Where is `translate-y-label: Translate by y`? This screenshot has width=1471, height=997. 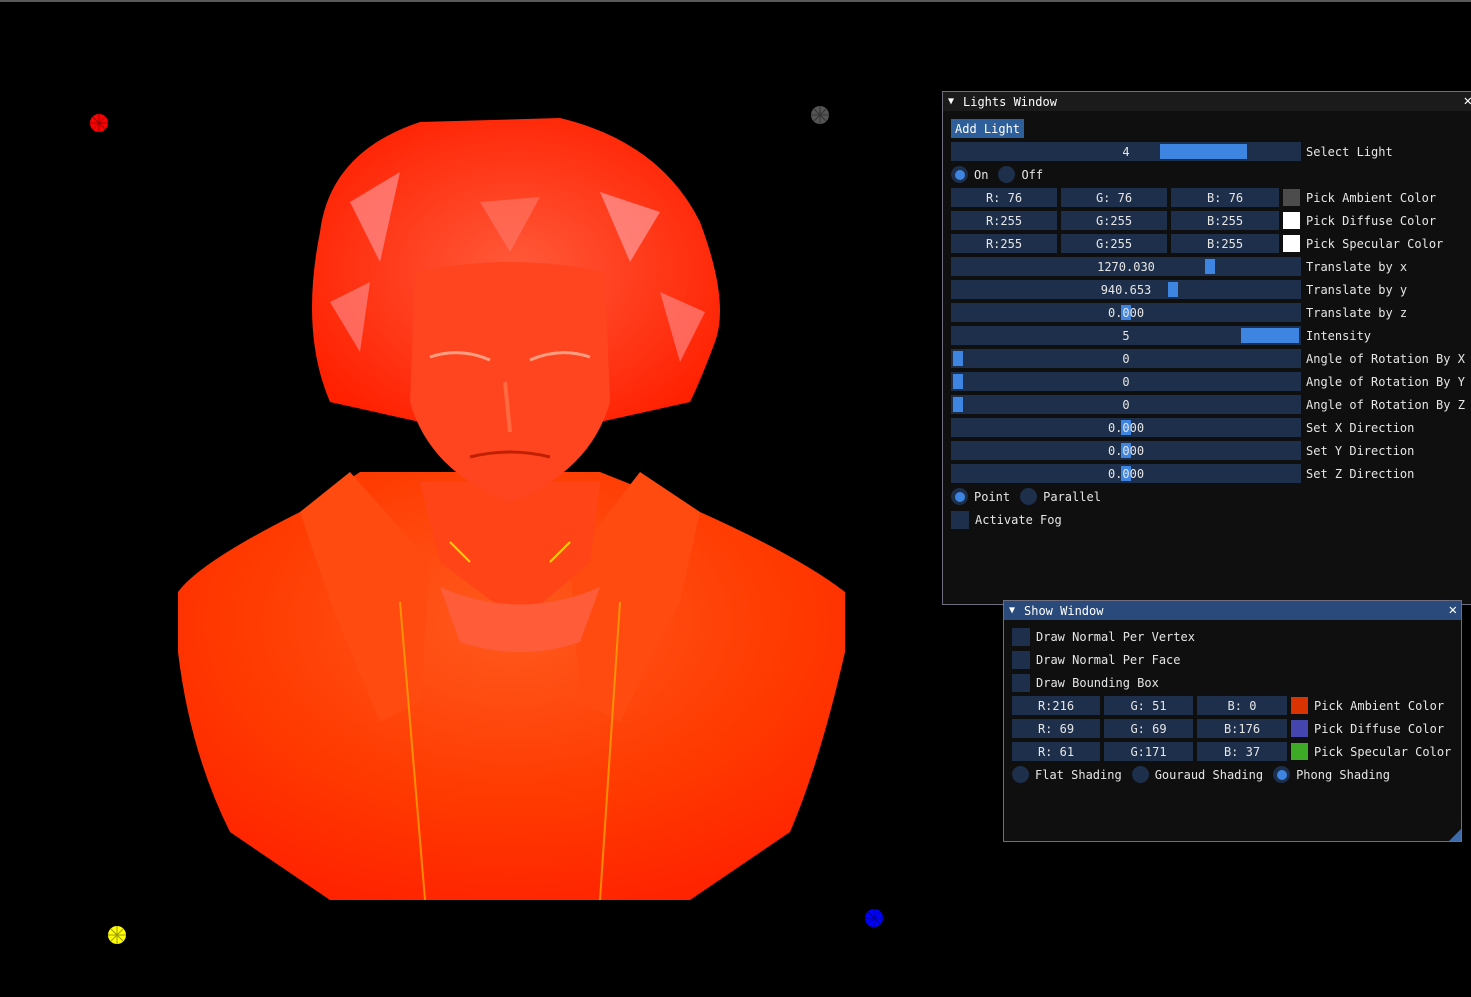 translate-y-label: Translate by y is located at coordinates (1357, 289).